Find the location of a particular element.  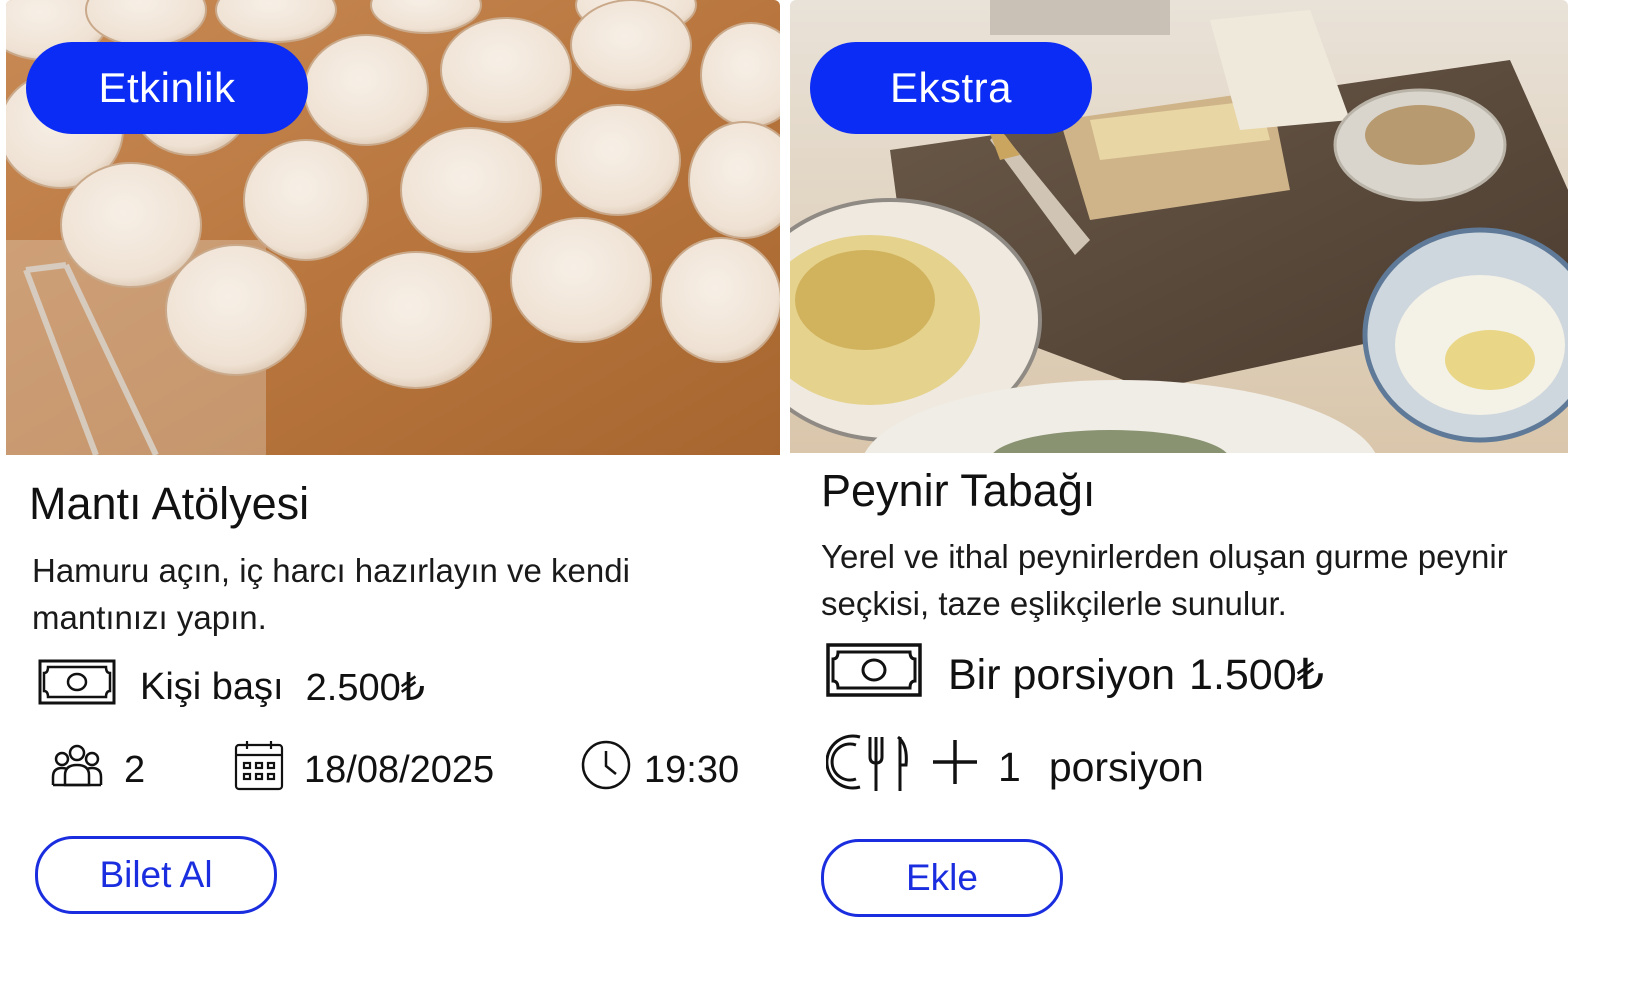

price-value: 2.500₺ is located at coordinates (365, 687).